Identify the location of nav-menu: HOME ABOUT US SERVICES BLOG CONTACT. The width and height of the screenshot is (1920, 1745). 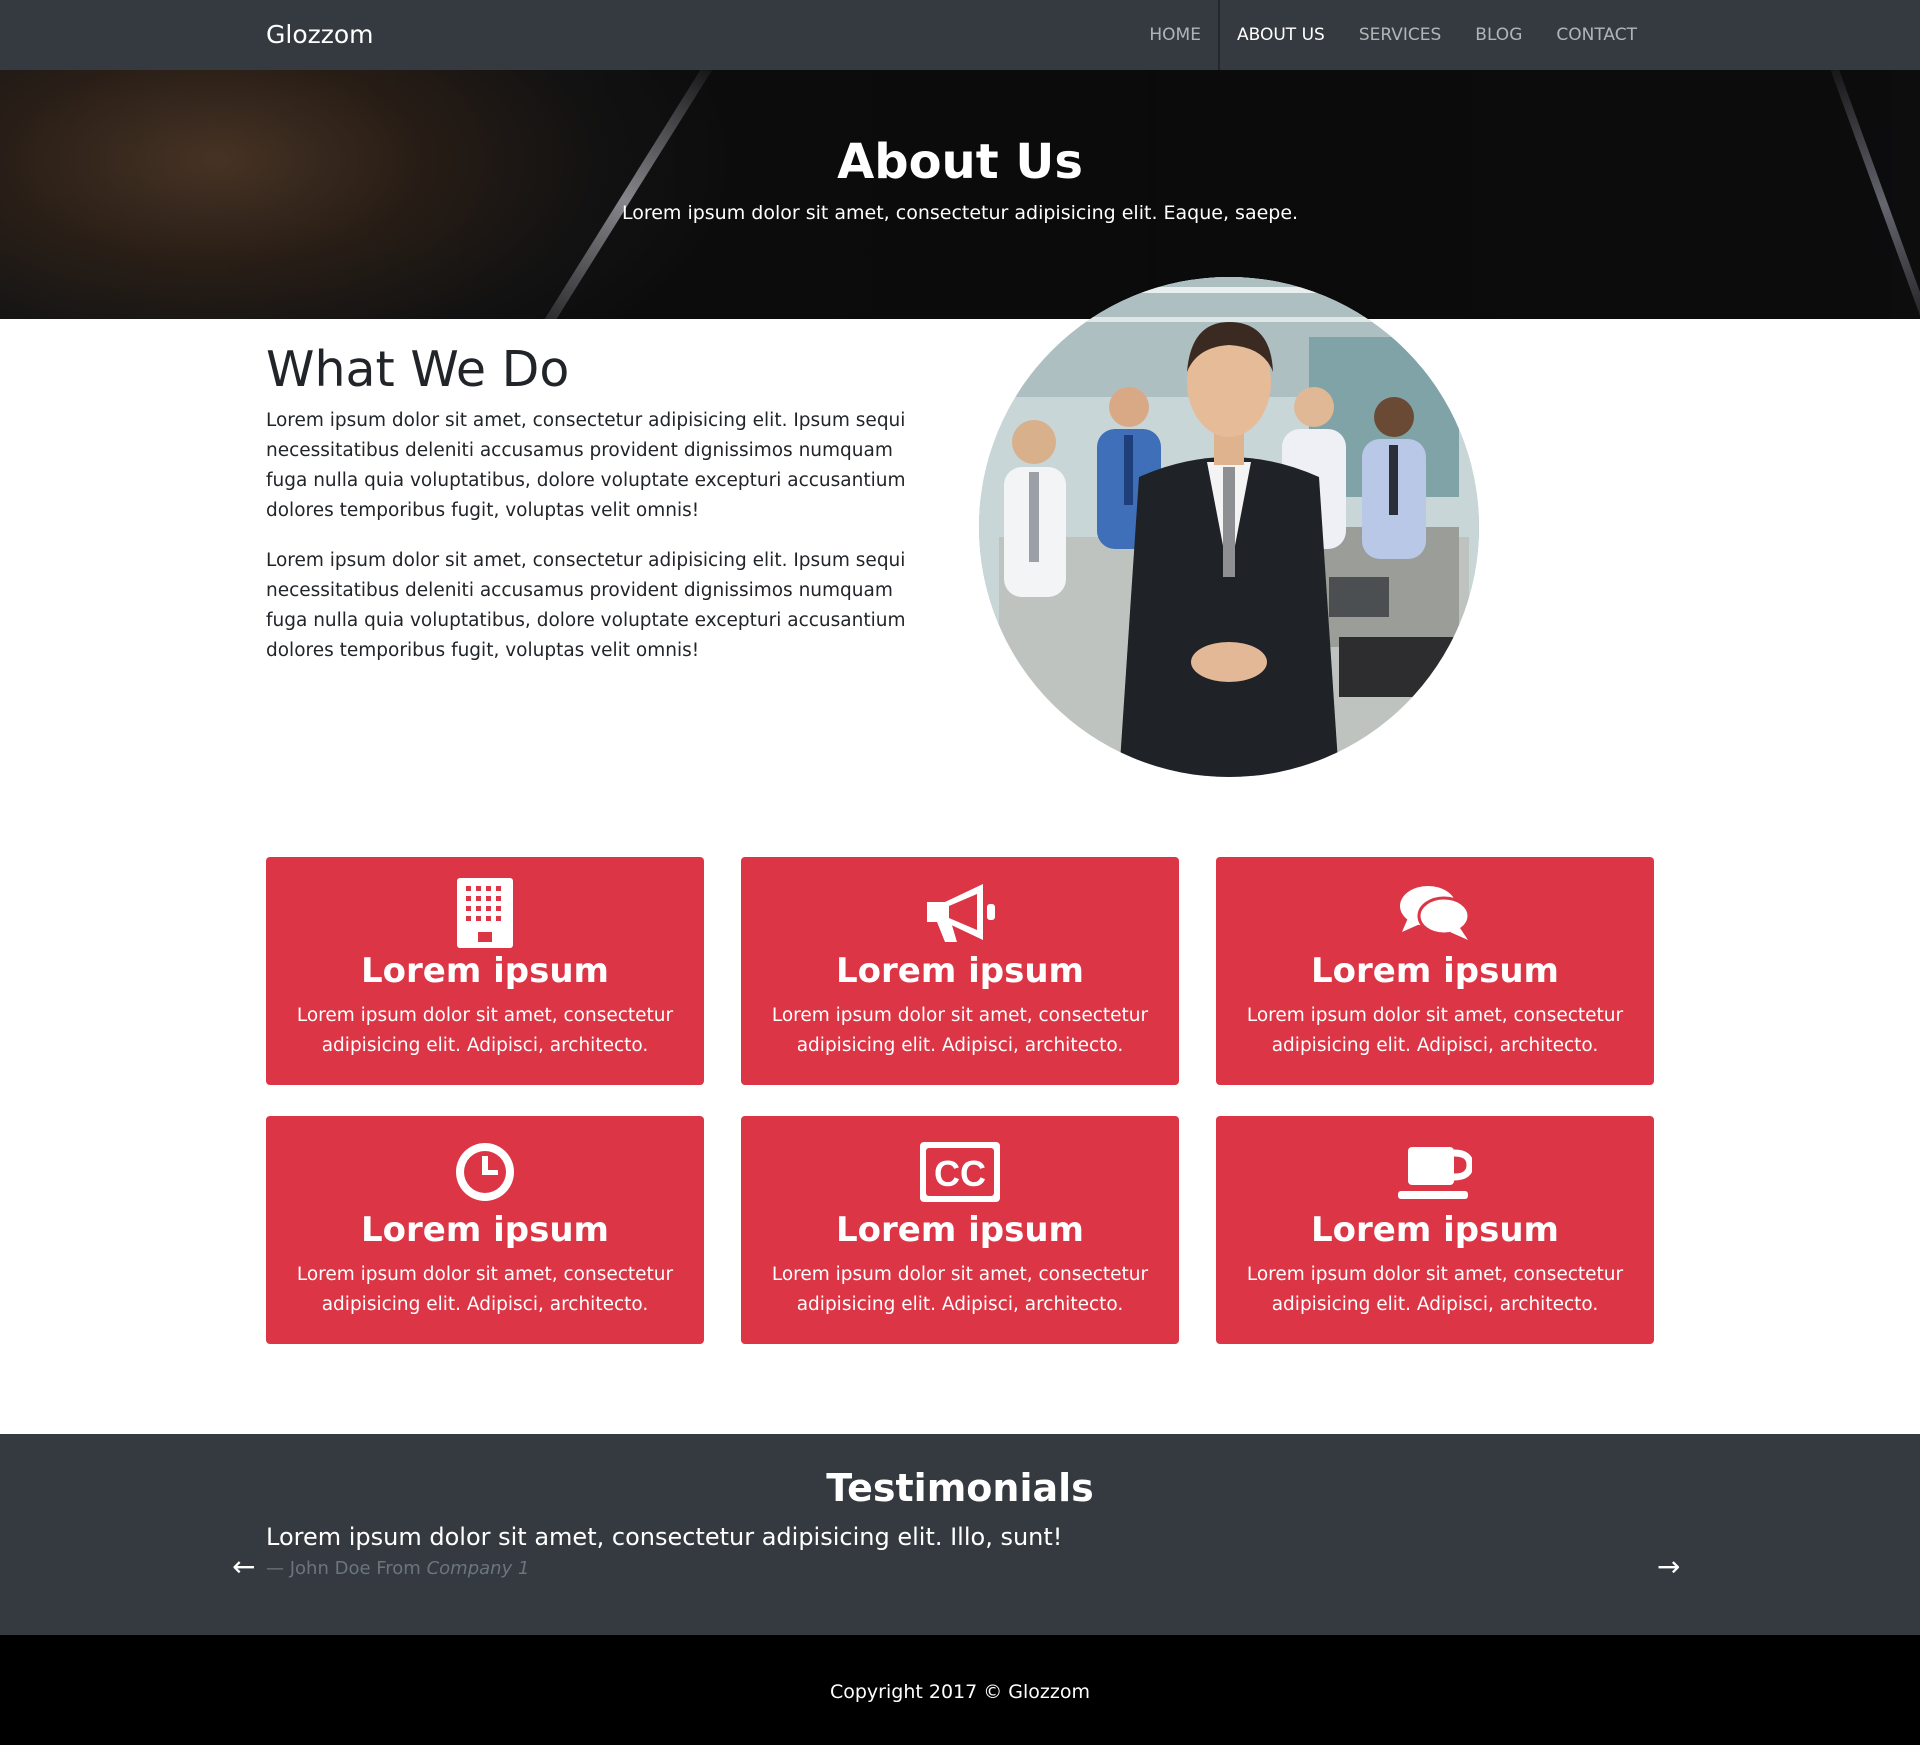
(1393, 35).